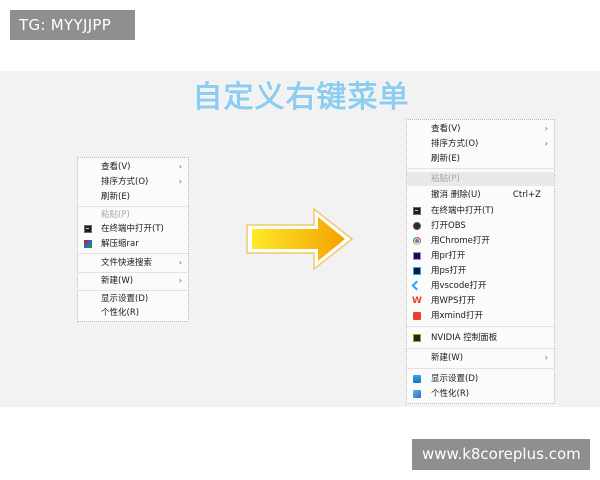 This screenshot has width=600, height=480. I want to click on watermark-bottom-right: www.k8coreplus.com, so click(501, 454).